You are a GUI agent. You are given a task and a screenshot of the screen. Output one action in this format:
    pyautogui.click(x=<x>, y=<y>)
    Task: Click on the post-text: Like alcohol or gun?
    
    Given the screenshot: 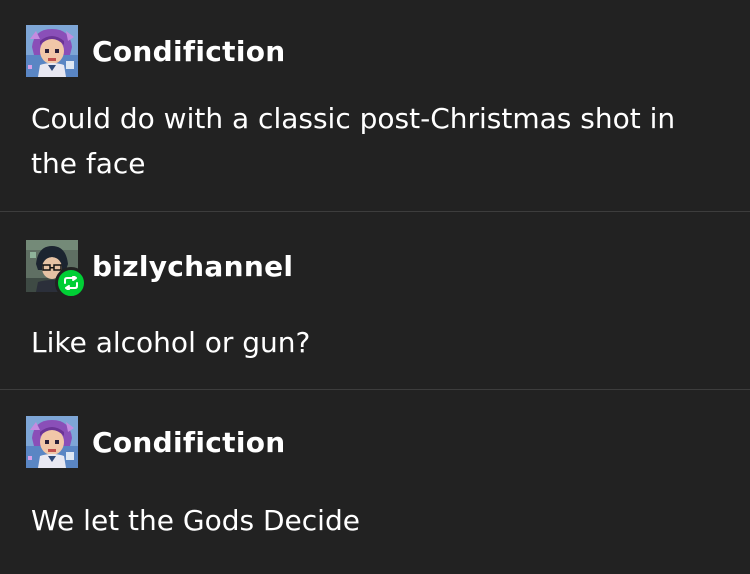 What is the action you would take?
    pyautogui.click(x=171, y=342)
    